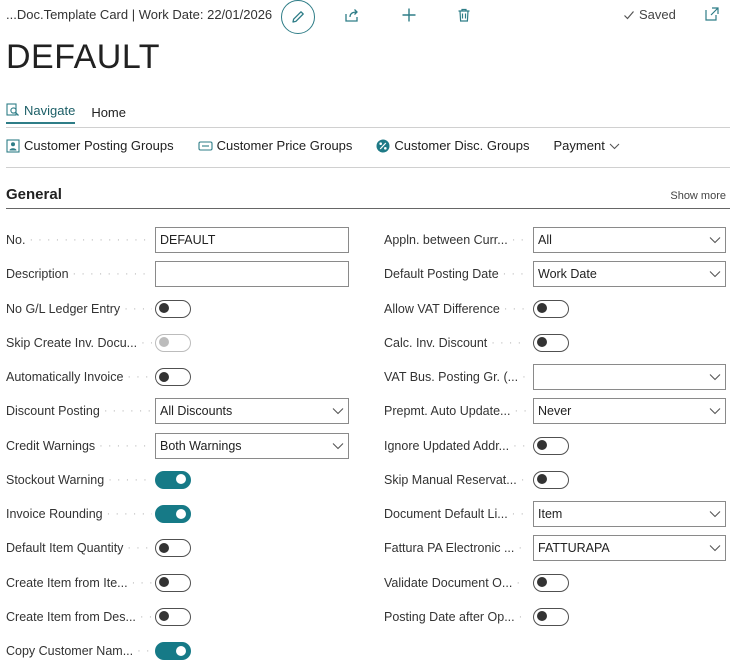 The height and width of the screenshot is (661, 730). Describe the element at coordinates (629, 411) in the screenshot. I see `prepmt-auto-update-select: Never` at that location.